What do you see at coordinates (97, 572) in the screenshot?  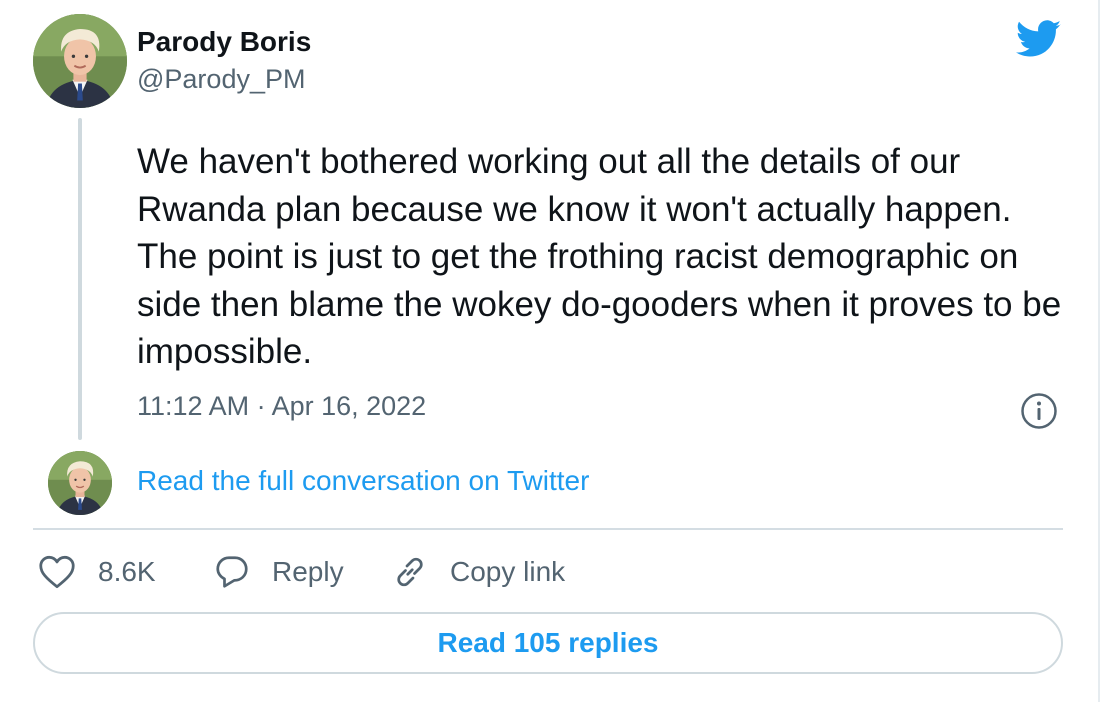 I see `like-button: 8.6K` at bounding box center [97, 572].